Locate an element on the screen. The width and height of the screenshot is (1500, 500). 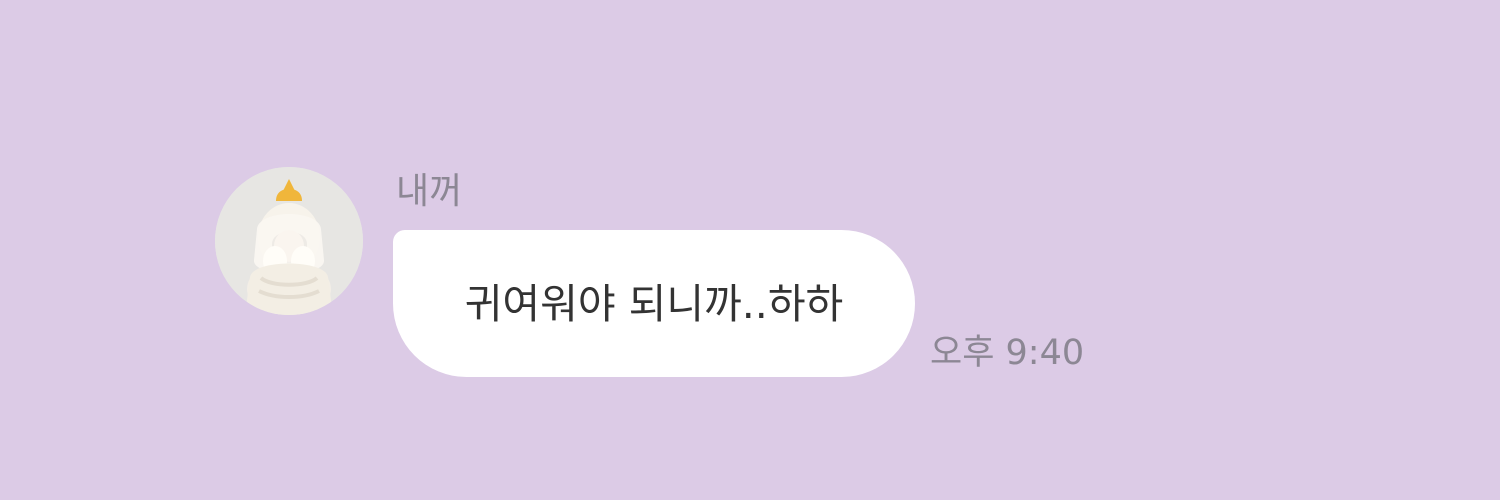
message-text: 귀여워야 되니까..하하 is located at coordinates (654, 303).